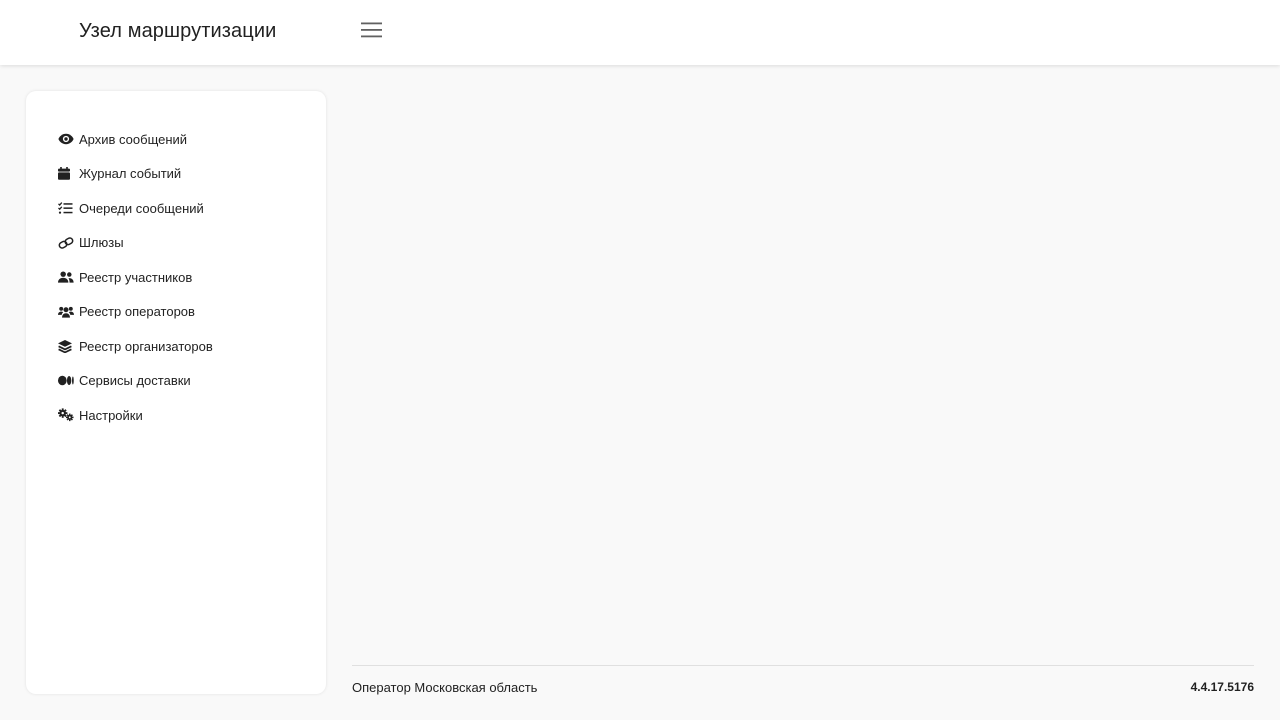  What do you see at coordinates (66, 346) in the screenshot?
I see `layers-icon` at bounding box center [66, 346].